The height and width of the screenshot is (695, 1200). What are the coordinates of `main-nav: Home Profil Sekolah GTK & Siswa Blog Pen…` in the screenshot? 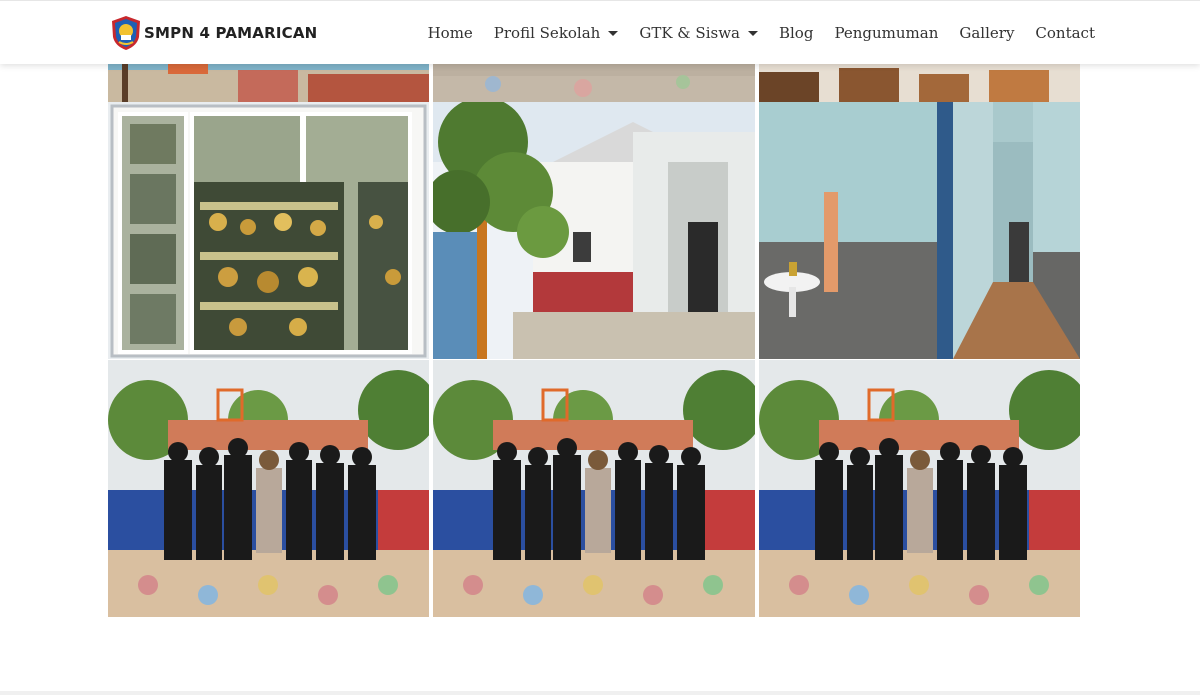 It's located at (751, 33).